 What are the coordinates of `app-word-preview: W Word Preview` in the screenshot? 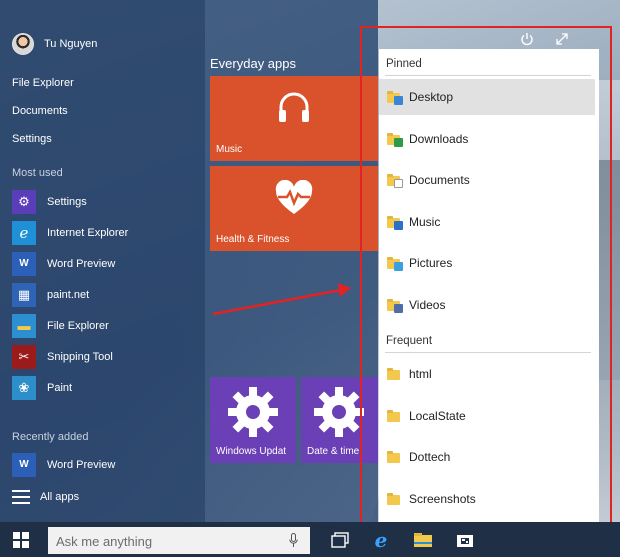 It's located at (70, 263).